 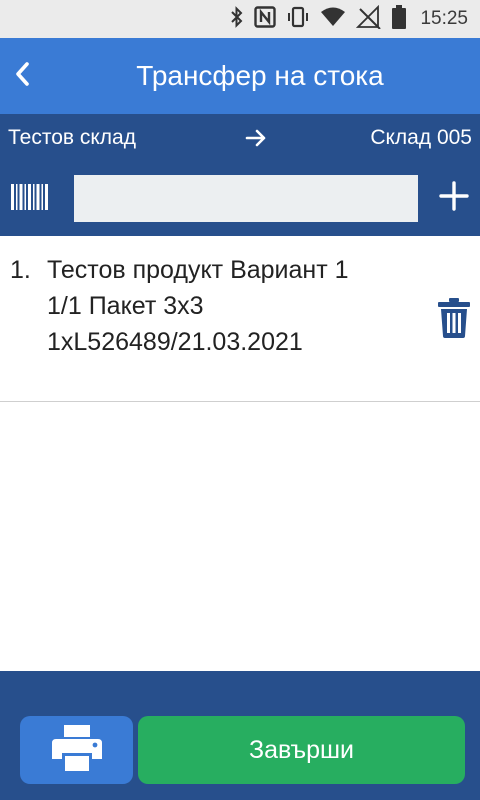 What do you see at coordinates (349, 19) in the screenshot?
I see `status-icons: 15:25` at bounding box center [349, 19].